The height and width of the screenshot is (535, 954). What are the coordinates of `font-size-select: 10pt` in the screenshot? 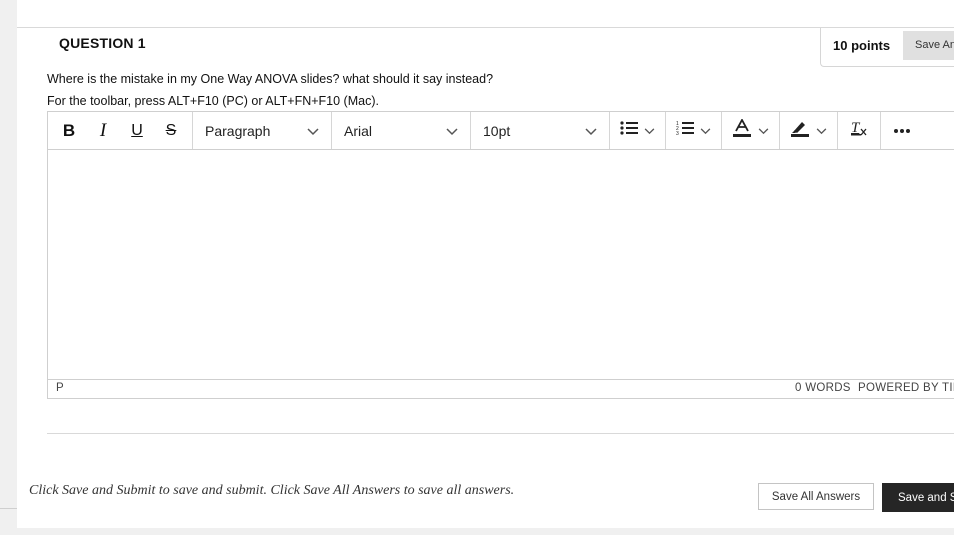 It's located at (540, 130).